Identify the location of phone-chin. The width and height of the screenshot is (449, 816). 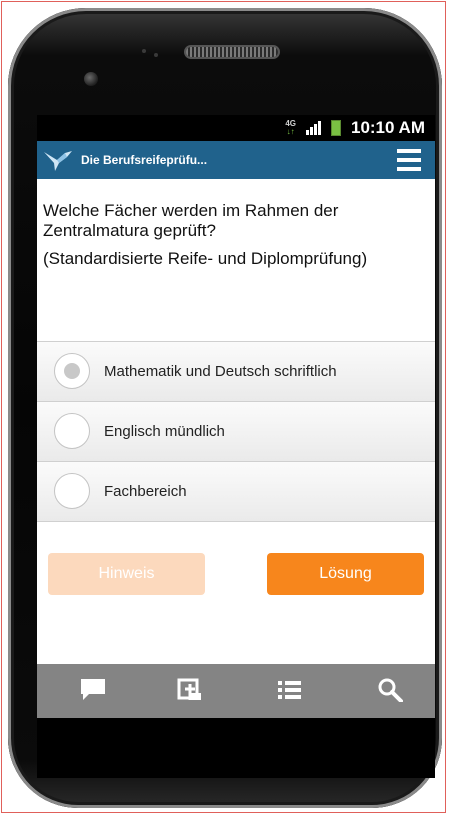
(236, 748).